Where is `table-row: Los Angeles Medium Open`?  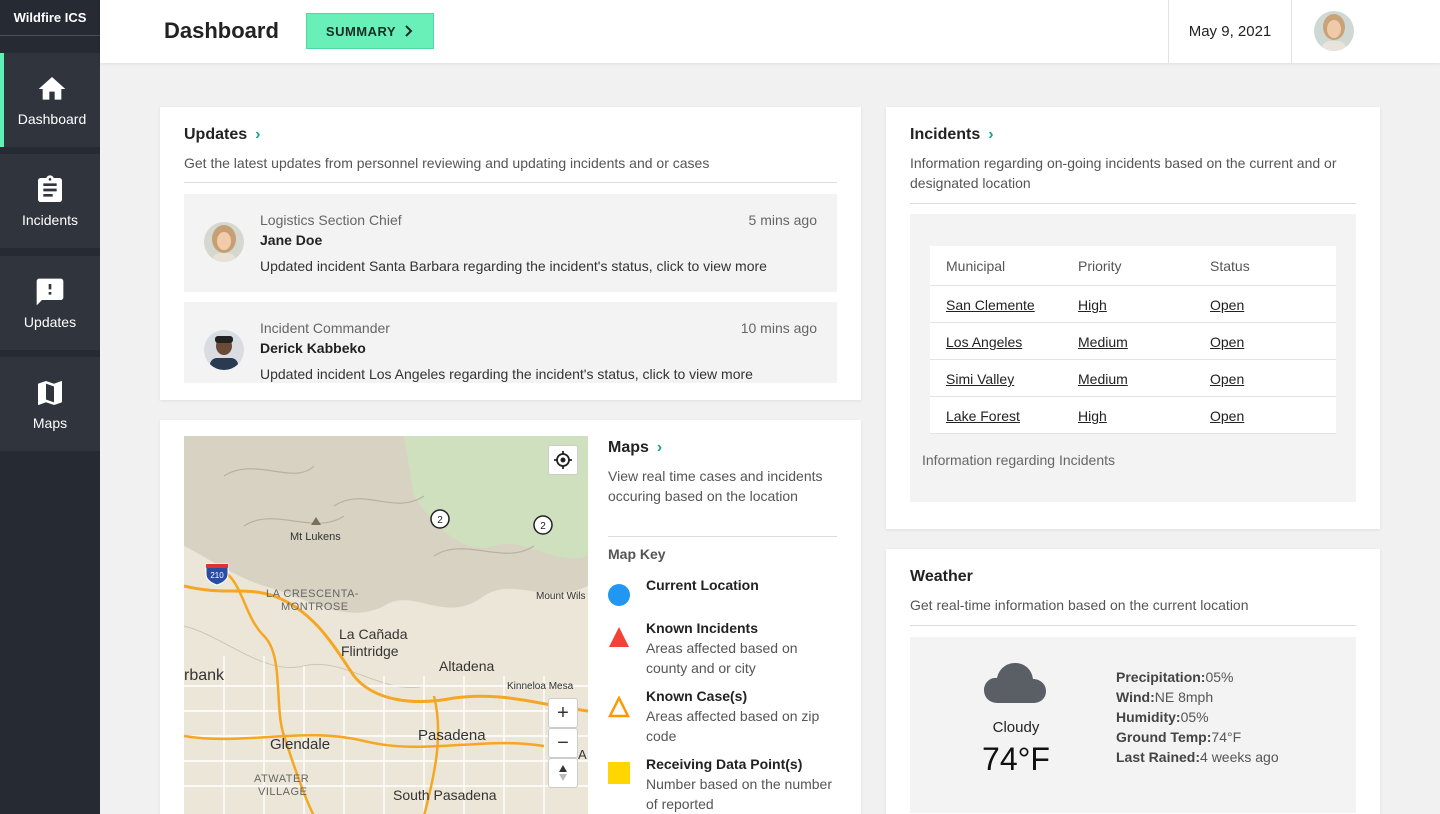
table-row: Los Angeles Medium Open is located at coordinates (1133, 341).